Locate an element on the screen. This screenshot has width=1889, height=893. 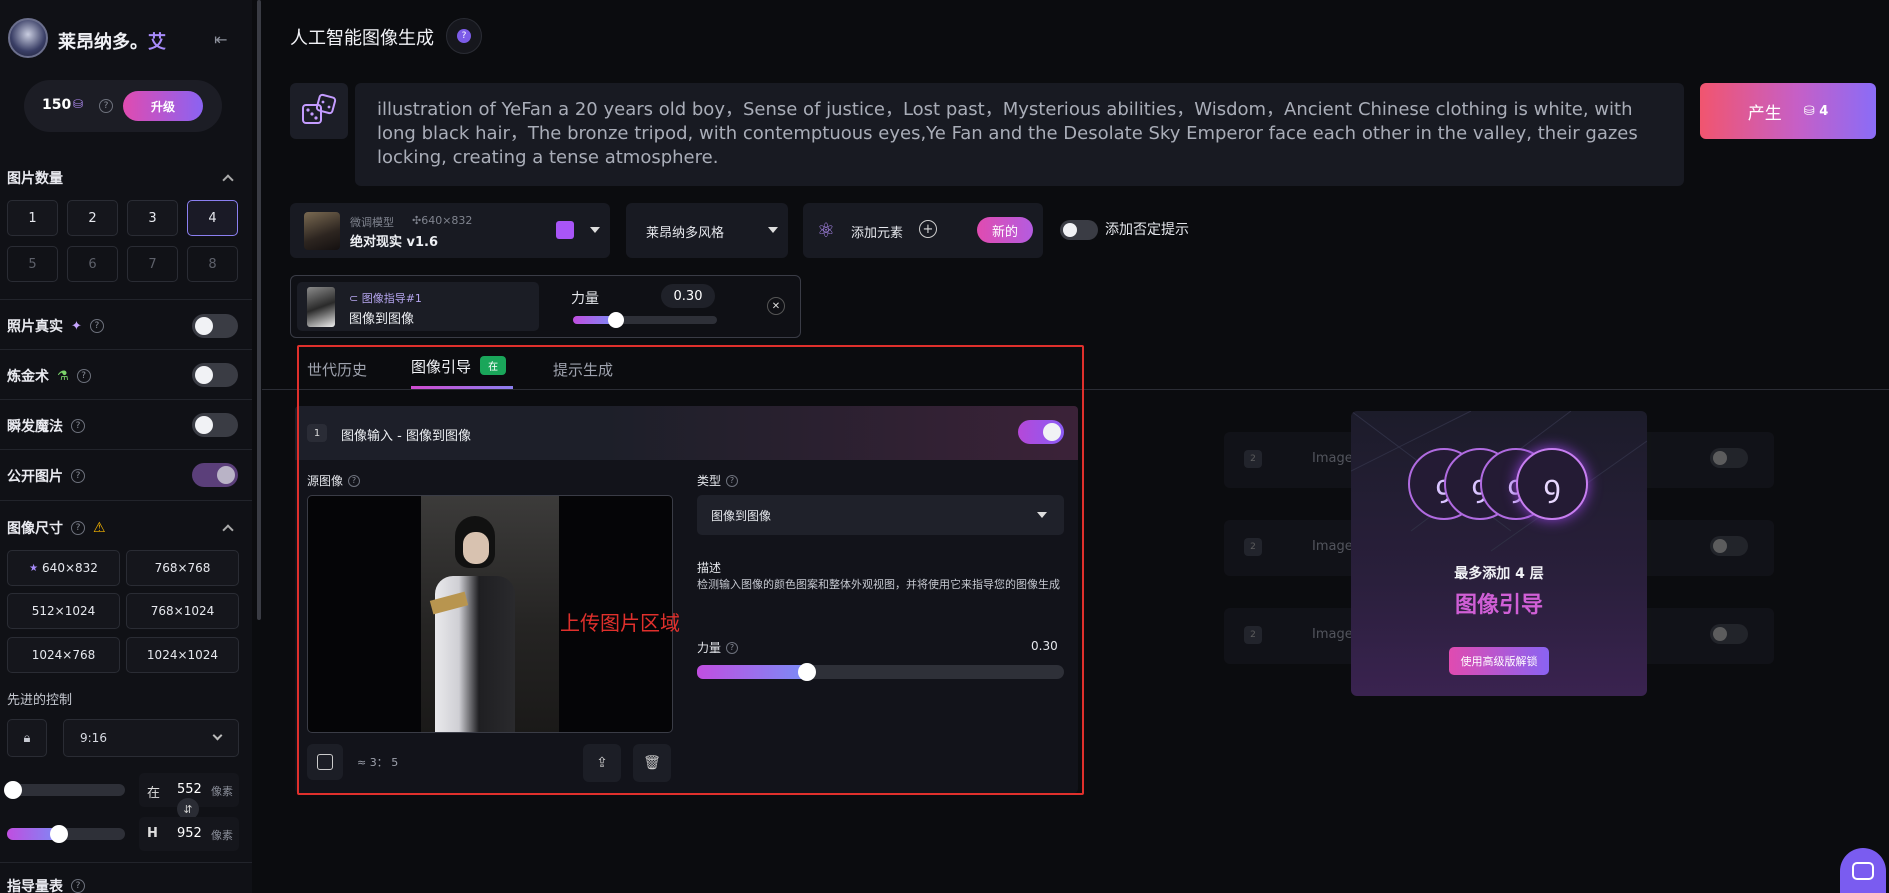
chevron-down-icon is located at coordinates (217, 735).